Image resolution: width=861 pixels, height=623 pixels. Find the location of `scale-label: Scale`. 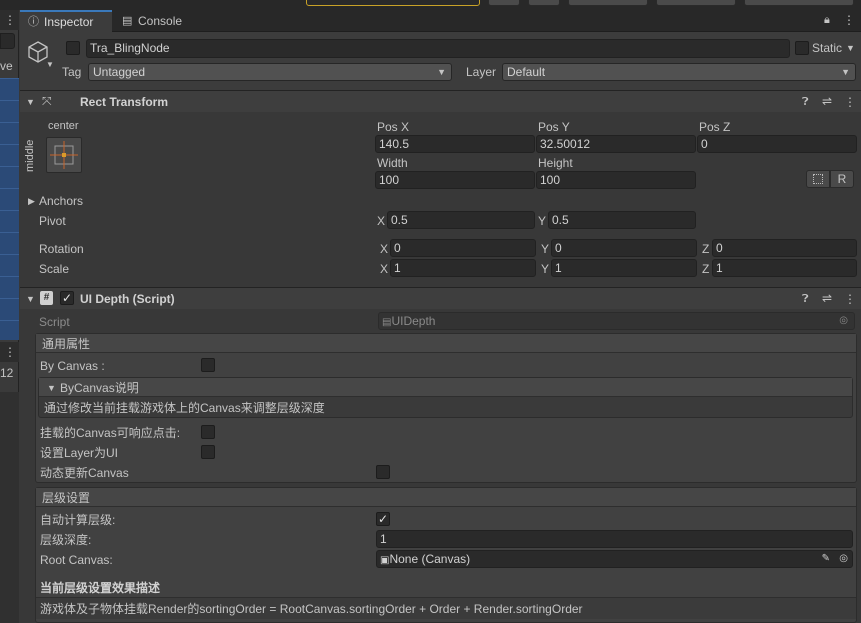

scale-label: Scale is located at coordinates (54, 269).